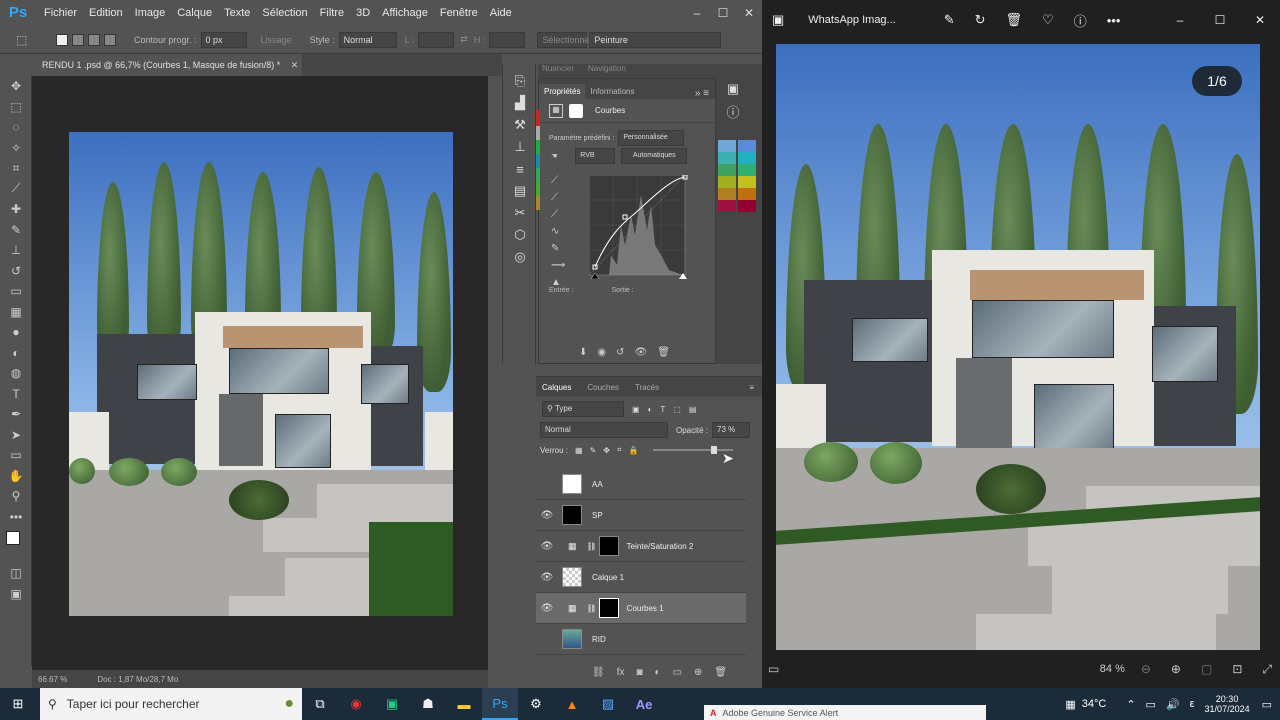  I want to click on view-previous-icon: ◉, so click(601, 352).